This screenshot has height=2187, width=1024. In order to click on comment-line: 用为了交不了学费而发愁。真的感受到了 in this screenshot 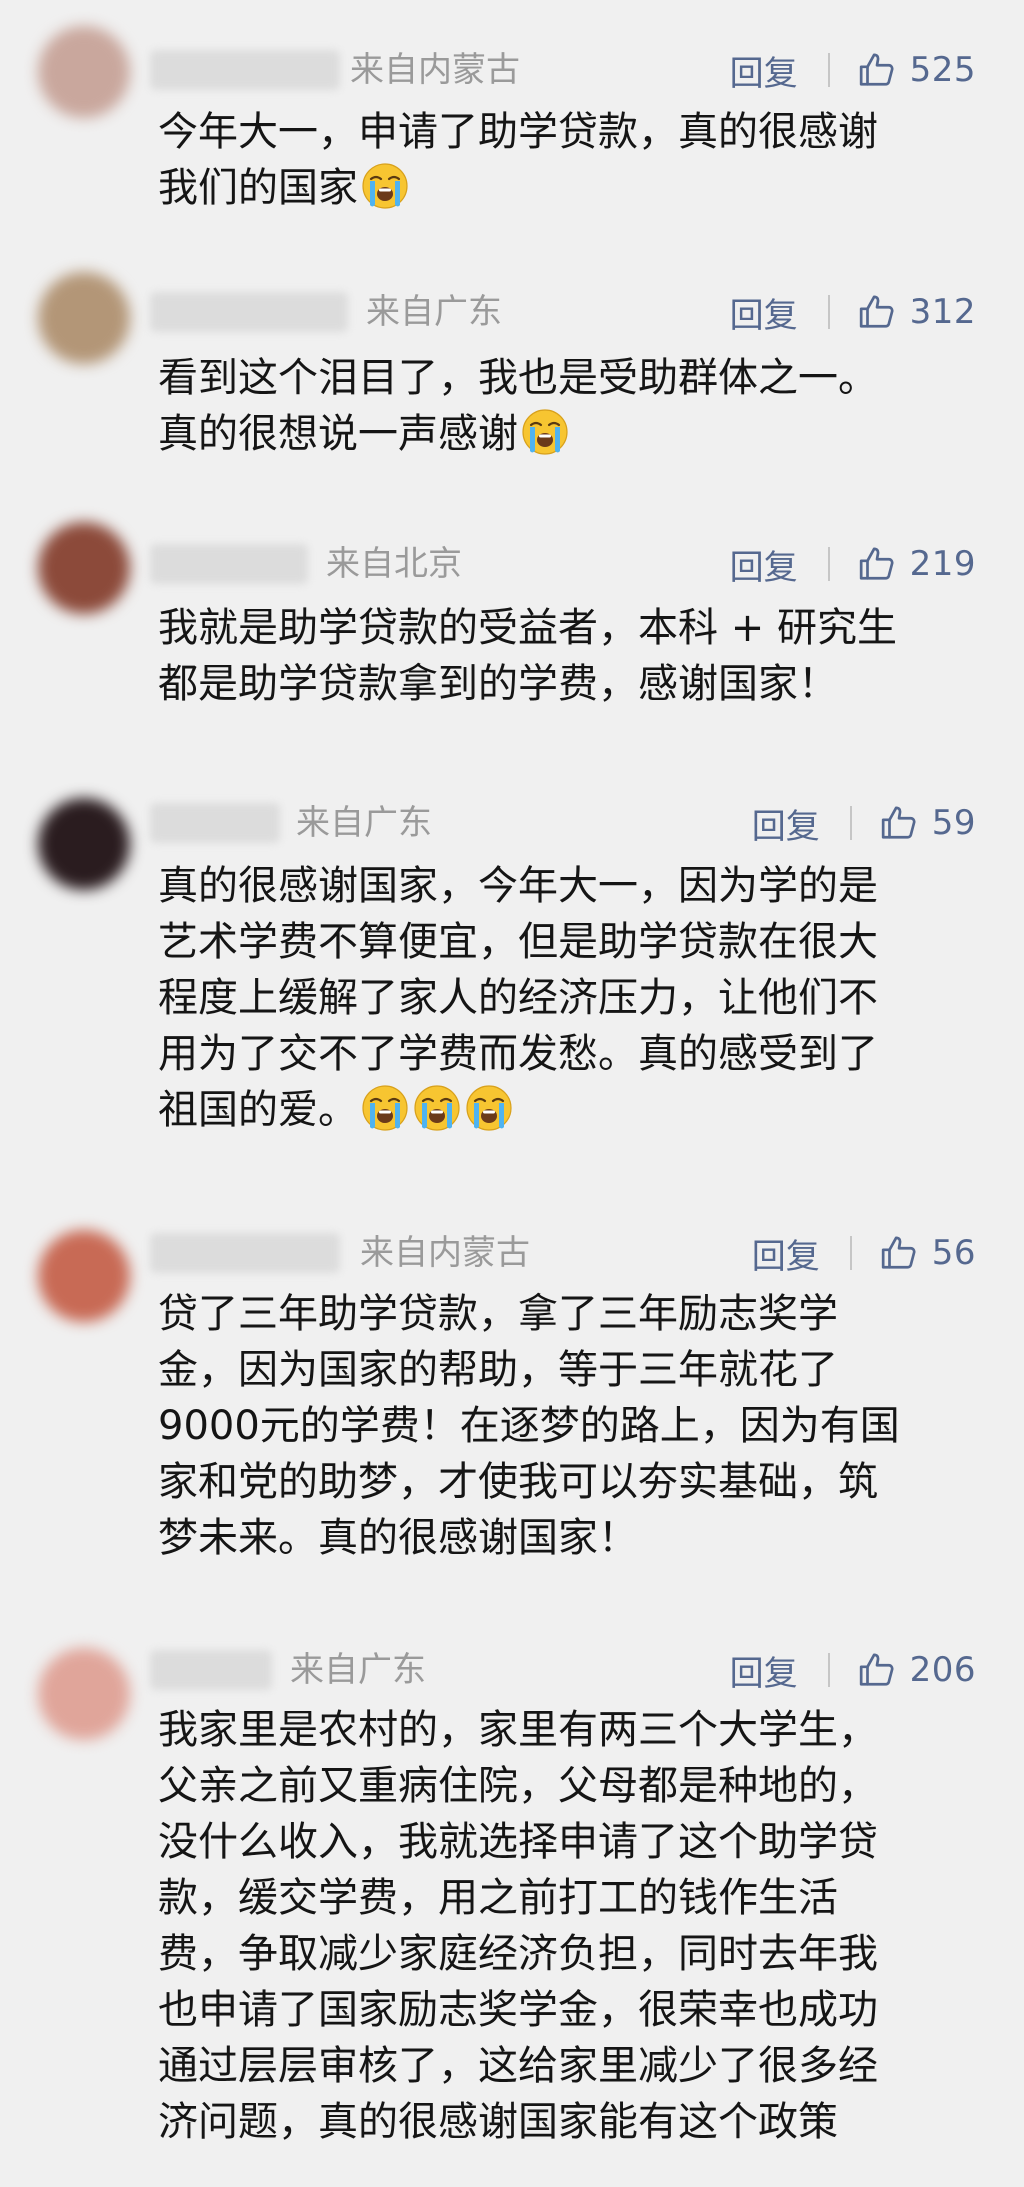, I will do `click(518, 1054)`.